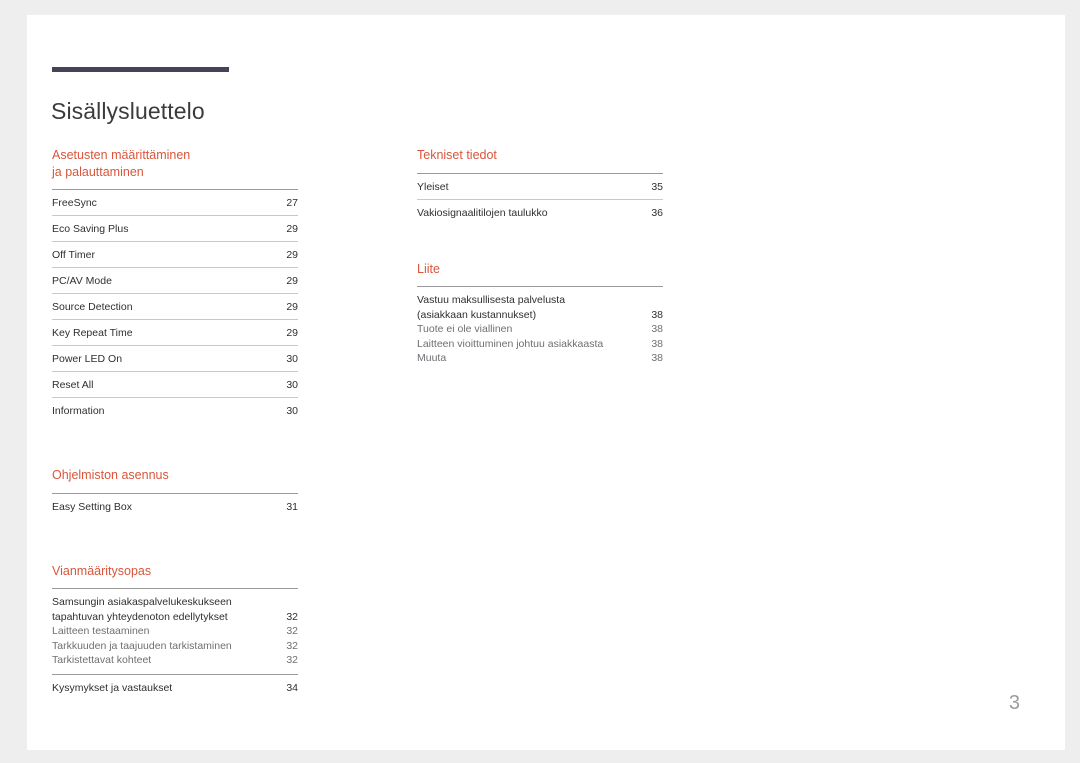 The height and width of the screenshot is (763, 1080). What do you see at coordinates (175, 229) in the screenshot?
I see `toc-entry: Eco Saving Plus 29` at bounding box center [175, 229].